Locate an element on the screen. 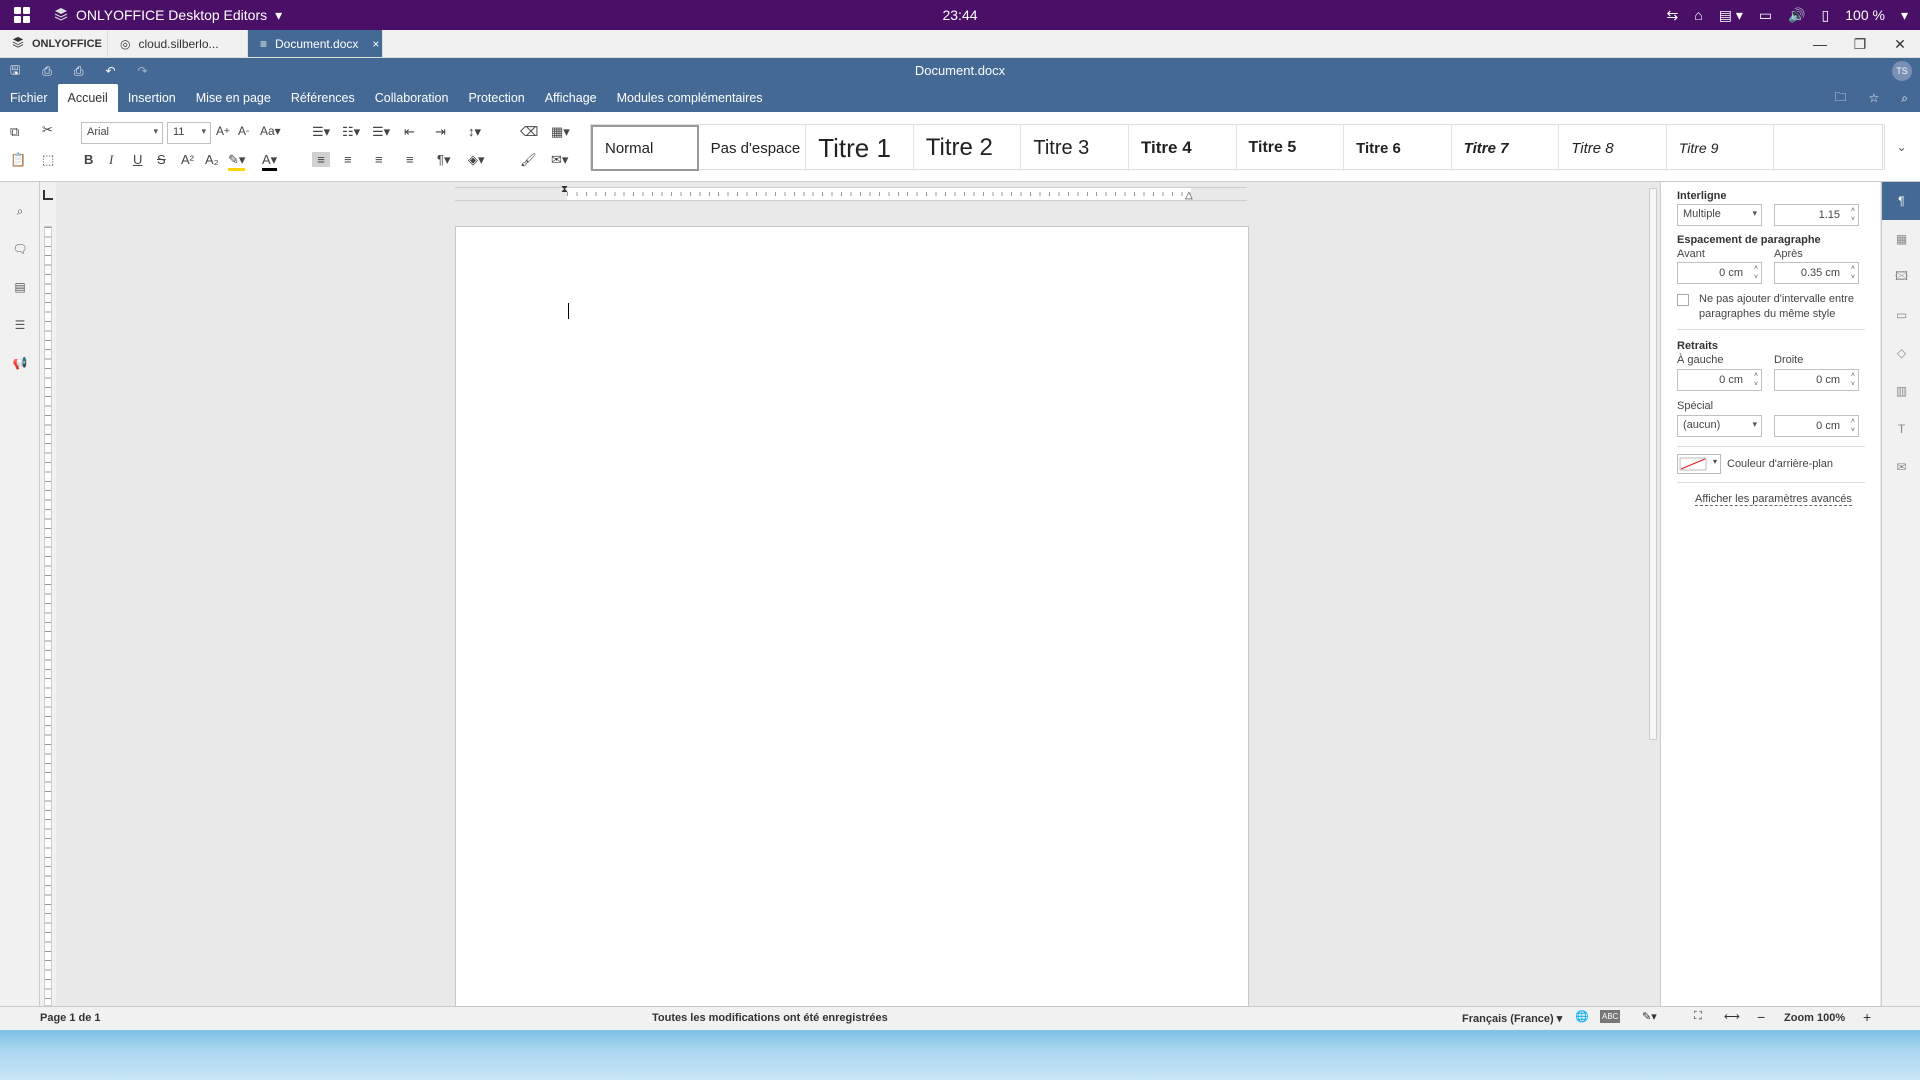  no-interval-checkbox is located at coordinates (1683, 300).